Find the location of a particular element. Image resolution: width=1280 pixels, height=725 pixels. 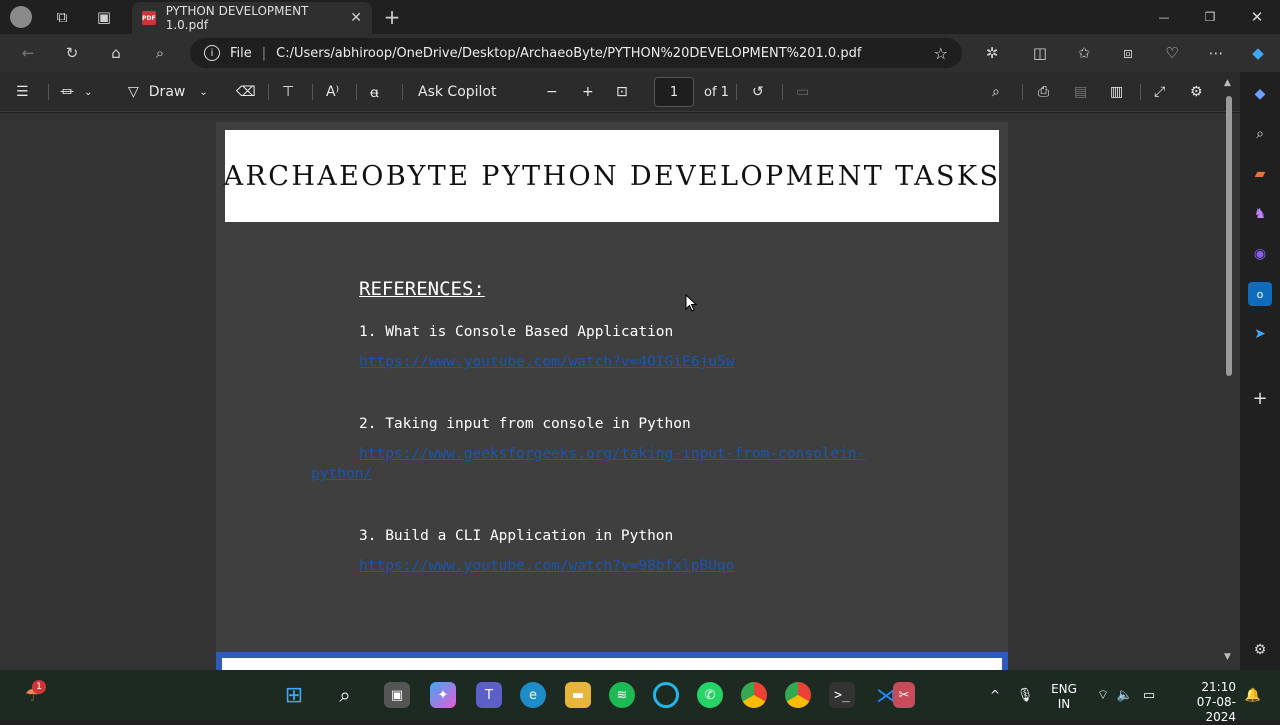

clock: 21:10 07-08-2024 is located at coordinates (1203, 702).